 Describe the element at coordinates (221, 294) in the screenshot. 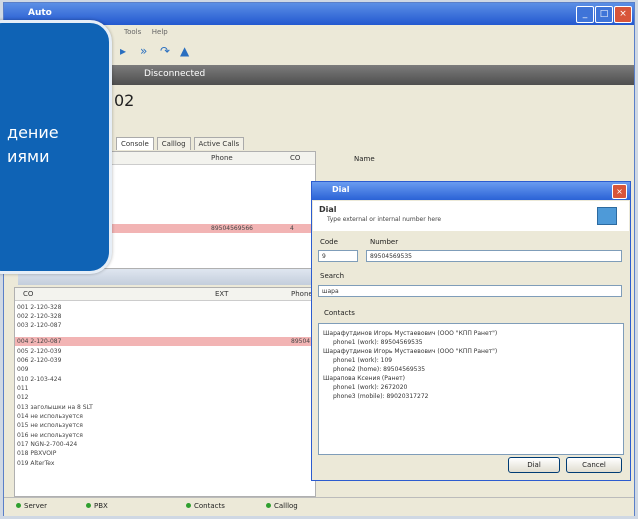

I see `header-ext: EXT` at that location.